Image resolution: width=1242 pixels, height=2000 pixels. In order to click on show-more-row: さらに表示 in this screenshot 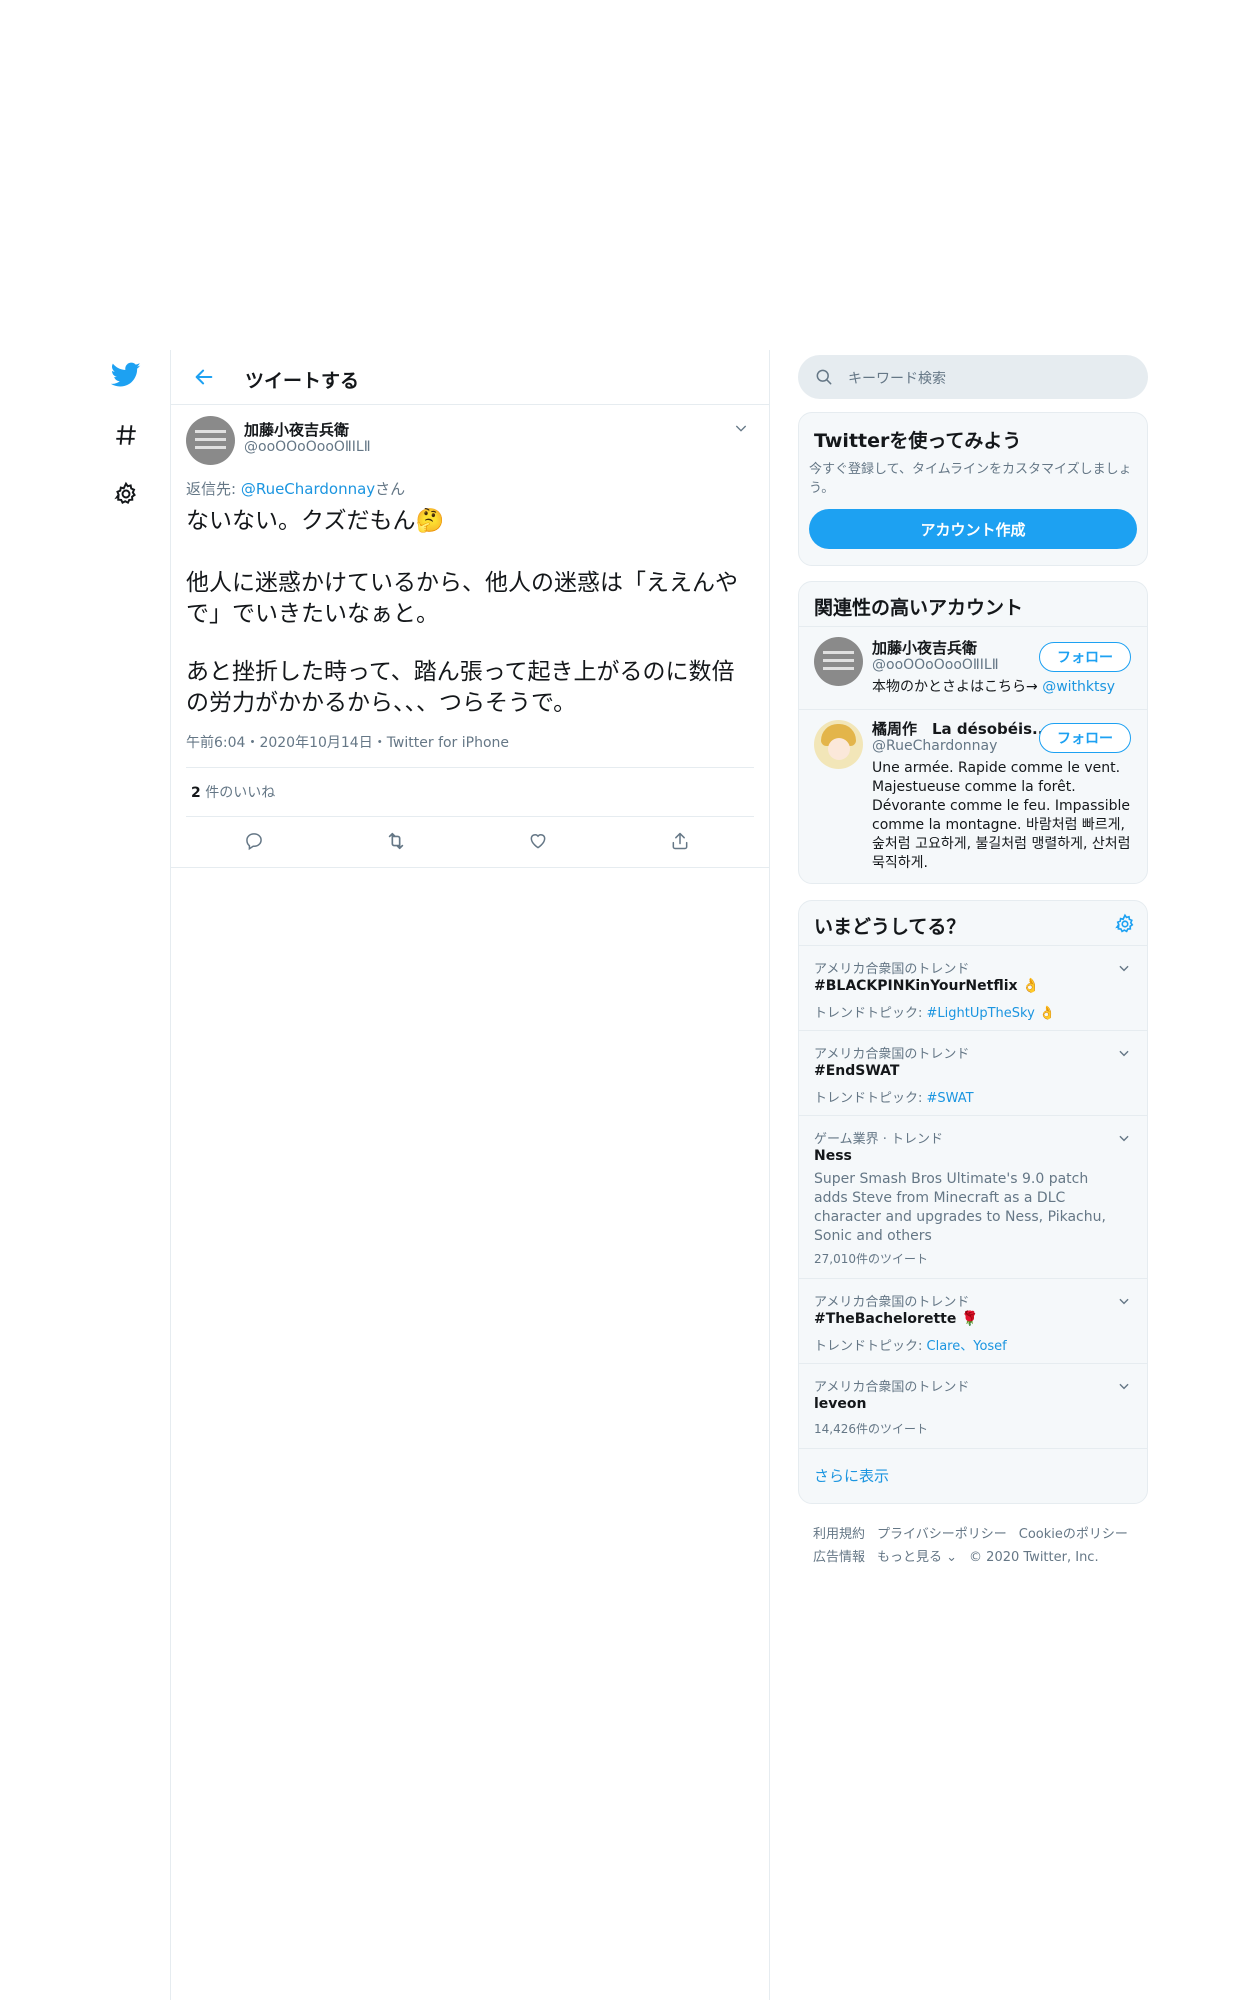, I will do `click(973, 1475)`.